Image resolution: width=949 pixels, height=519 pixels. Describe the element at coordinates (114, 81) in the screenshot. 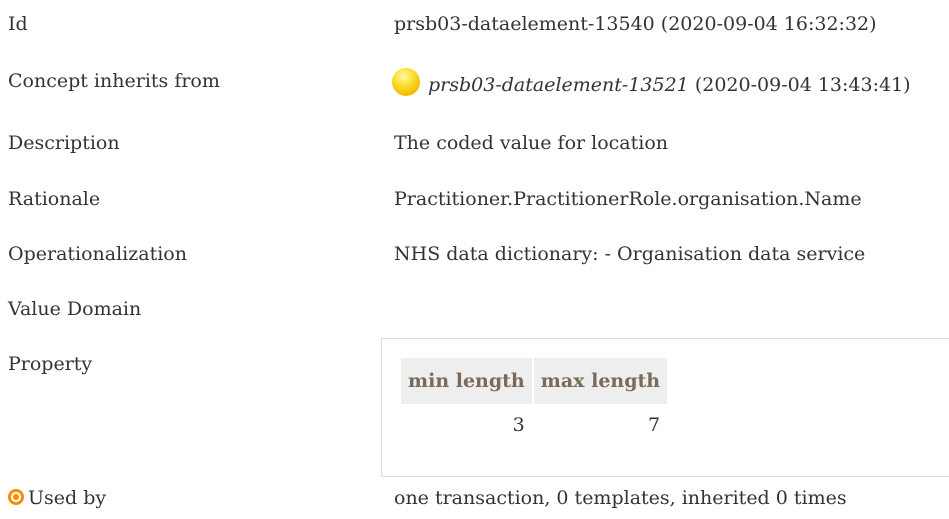

I see `inherits-label: Concept inherits from` at that location.